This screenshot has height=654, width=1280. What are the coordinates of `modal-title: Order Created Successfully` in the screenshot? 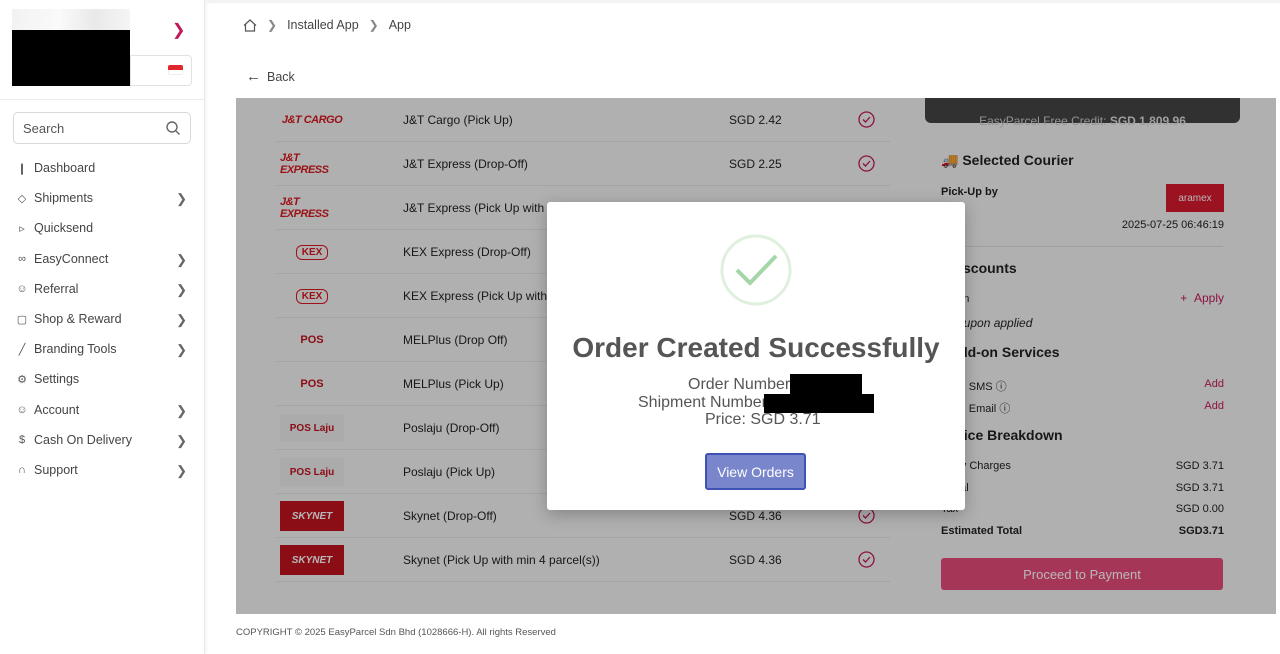 It's located at (756, 347).